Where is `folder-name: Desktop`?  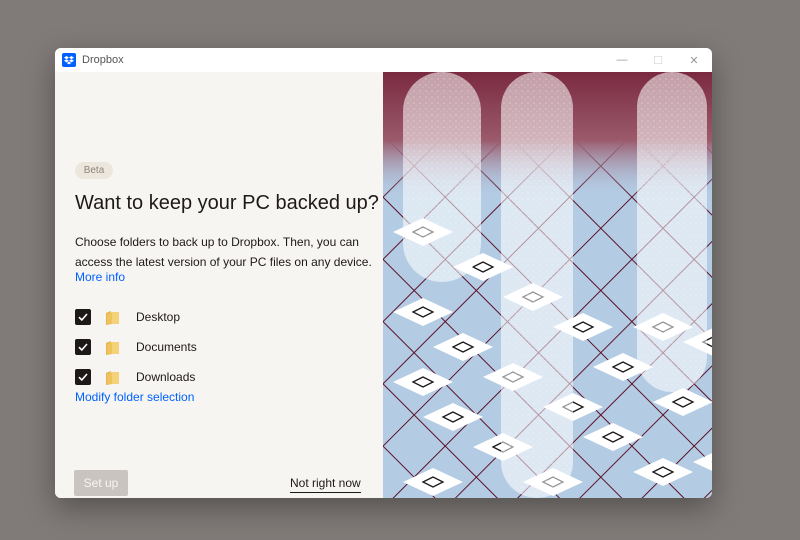
folder-name: Desktop is located at coordinates (158, 317).